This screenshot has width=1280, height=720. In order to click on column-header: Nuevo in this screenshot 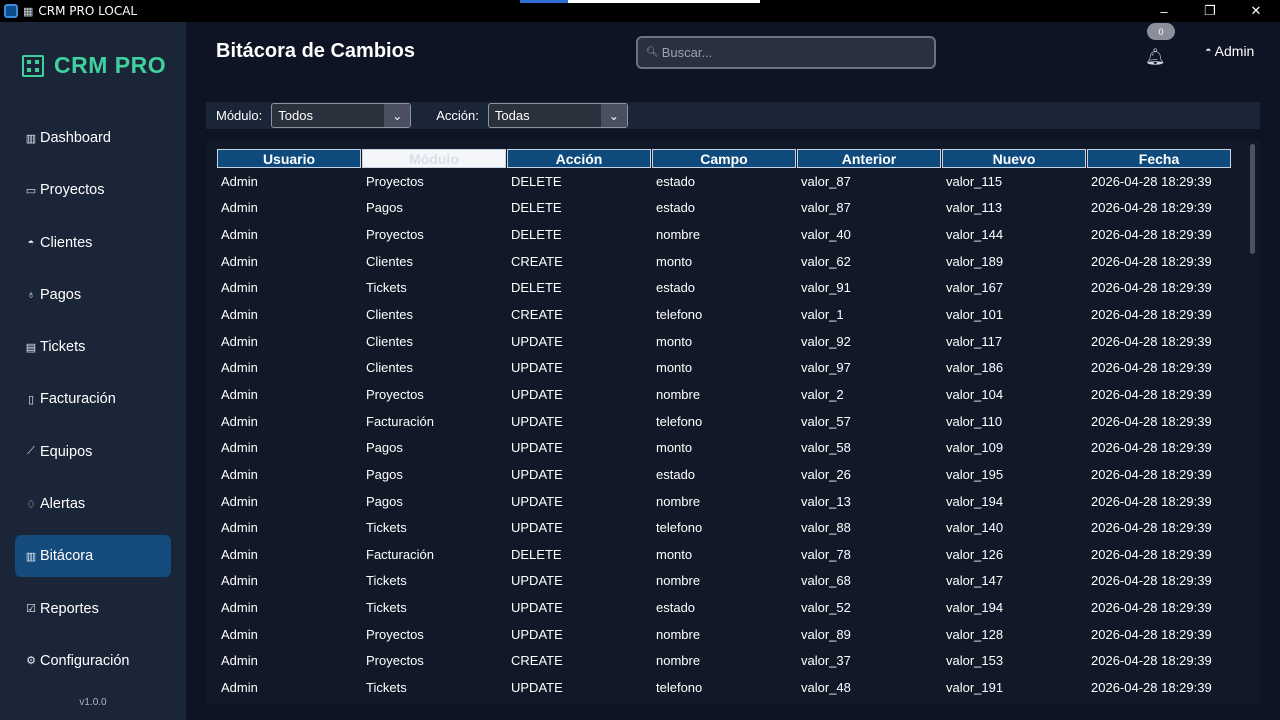, I will do `click(1014, 158)`.